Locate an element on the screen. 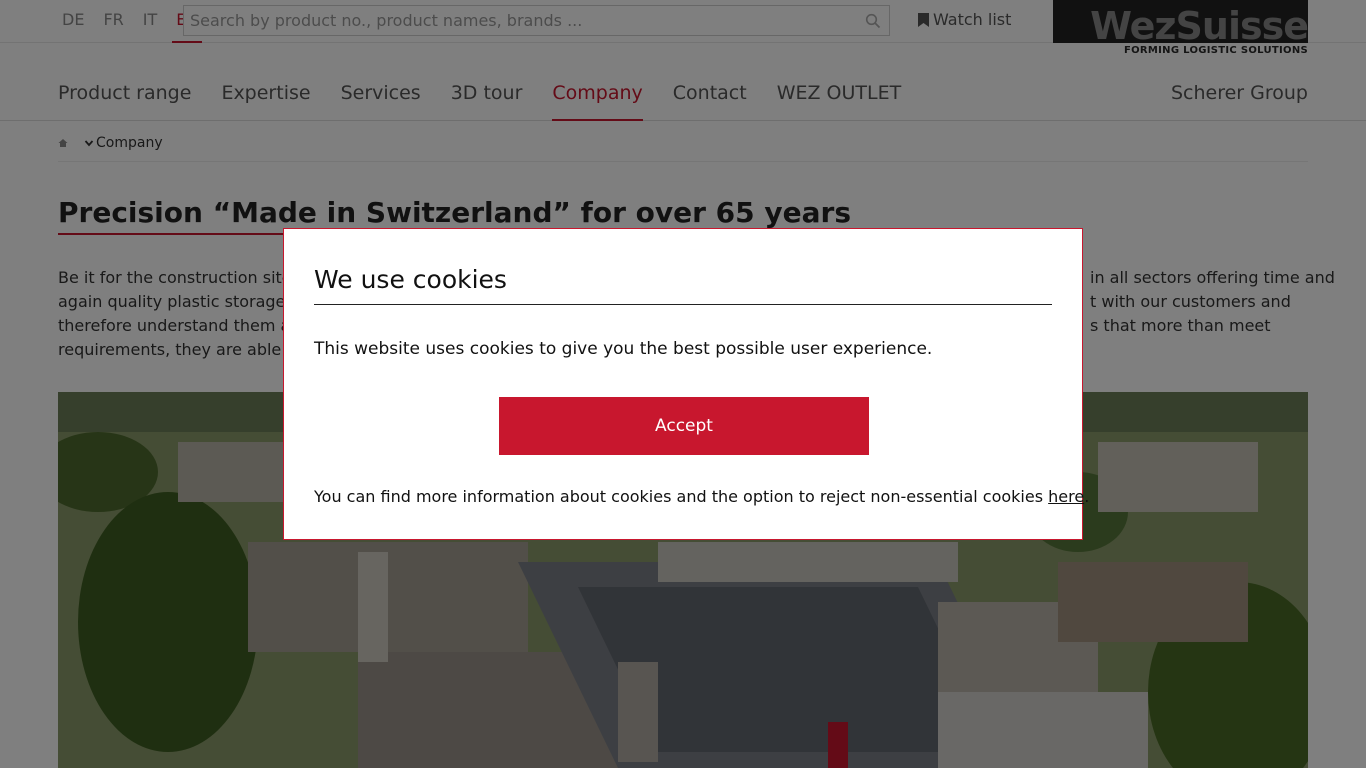  cookie-info-link: here is located at coordinates (1066, 496).